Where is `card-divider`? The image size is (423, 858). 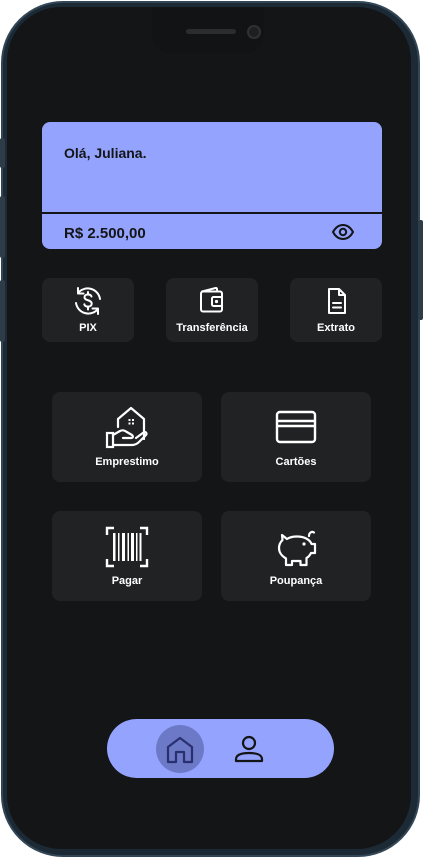
card-divider is located at coordinates (212, 213).